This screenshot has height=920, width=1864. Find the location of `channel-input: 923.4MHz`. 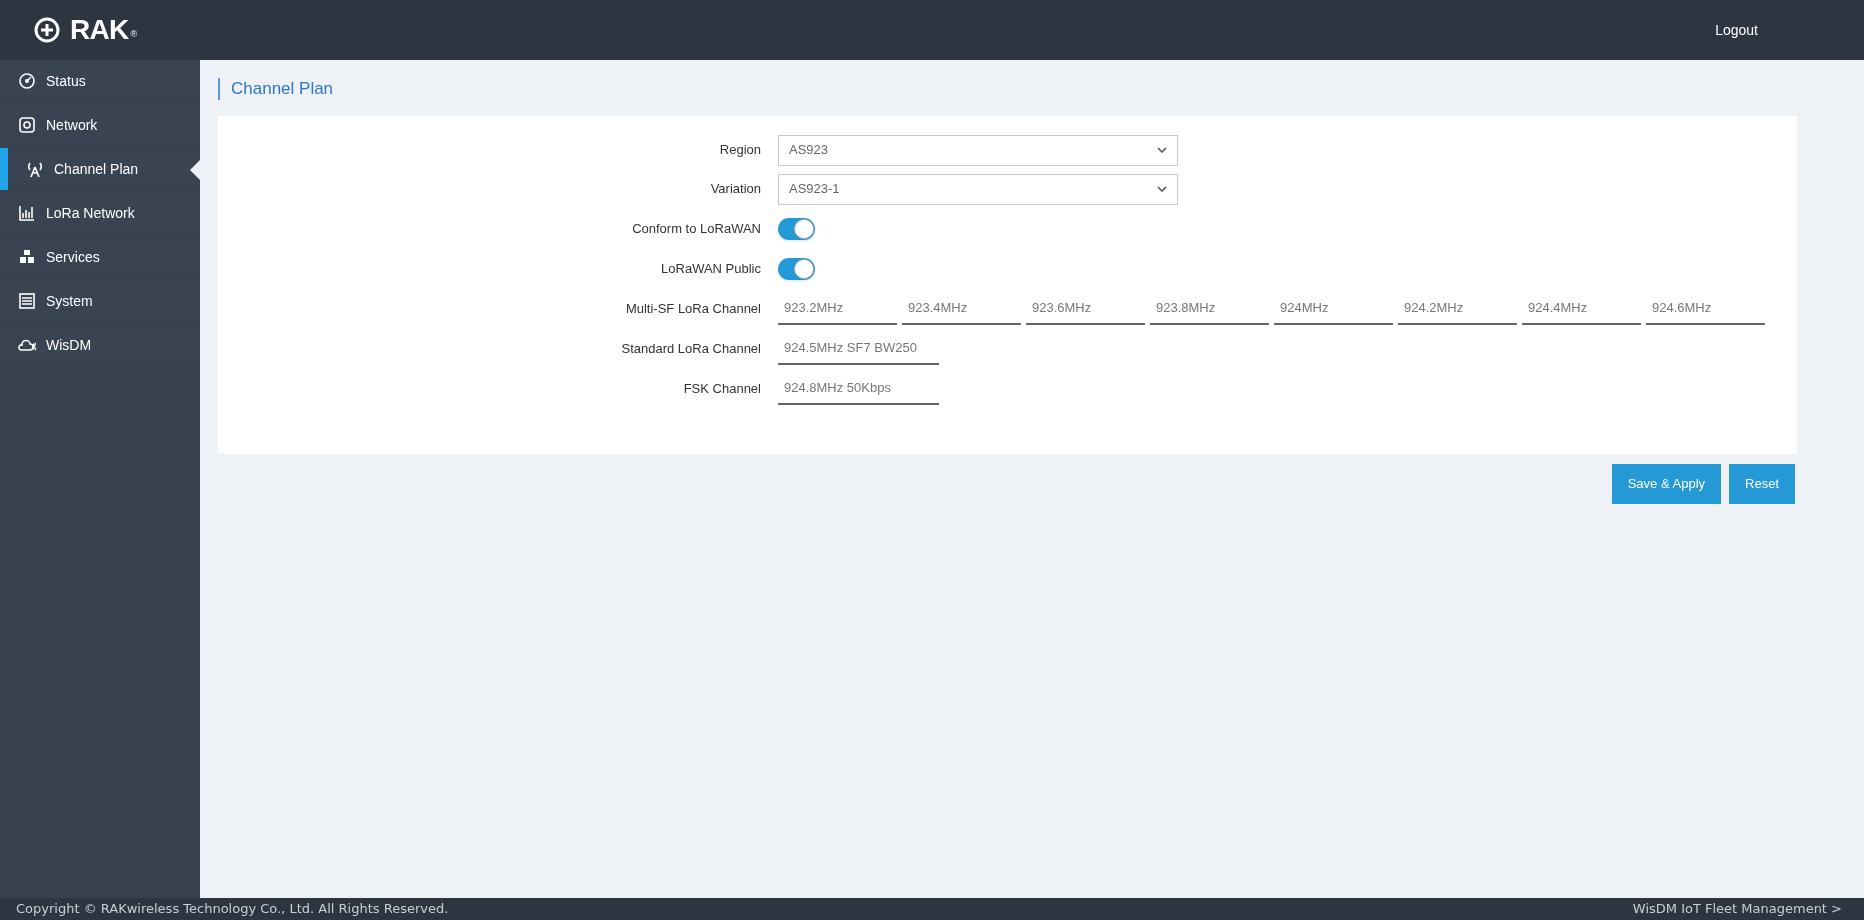

channel-input: 923.4MHz is located at coordinates (961, 308).